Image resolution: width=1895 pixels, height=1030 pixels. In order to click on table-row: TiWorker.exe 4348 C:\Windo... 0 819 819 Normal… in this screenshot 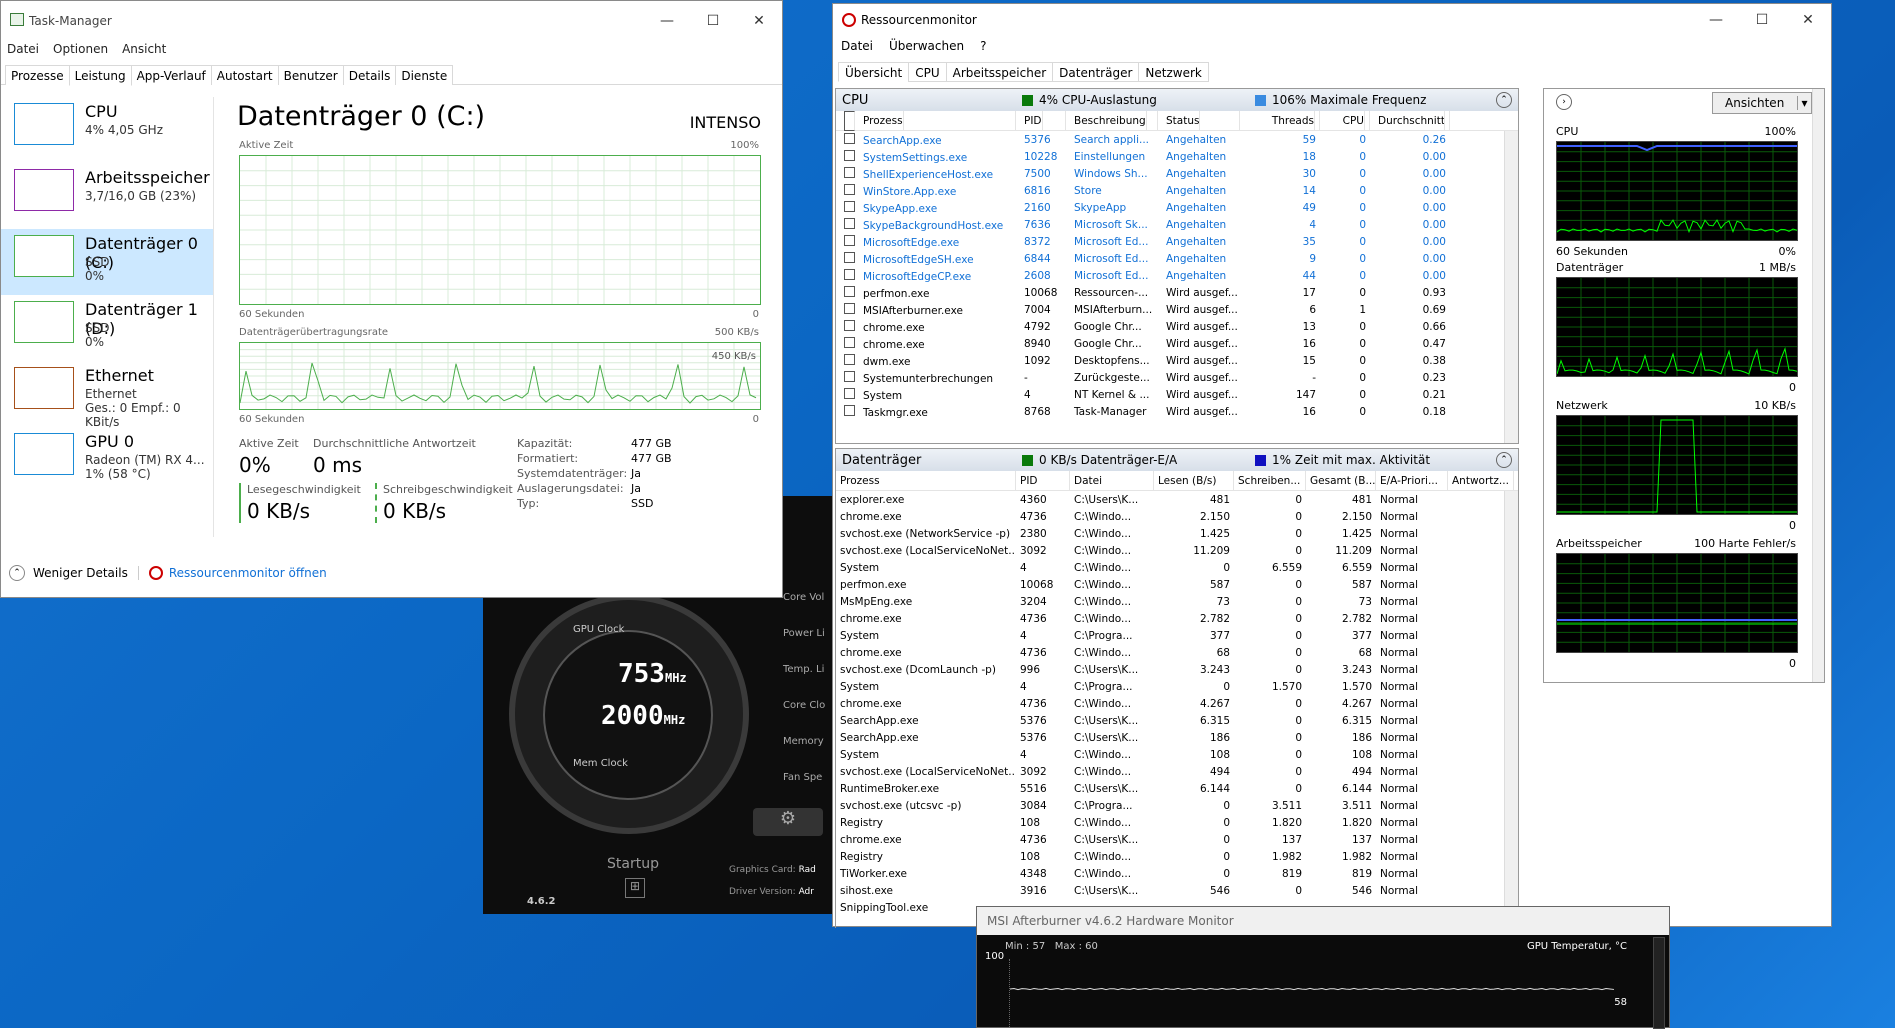, I will do `click(1177, 873)`.